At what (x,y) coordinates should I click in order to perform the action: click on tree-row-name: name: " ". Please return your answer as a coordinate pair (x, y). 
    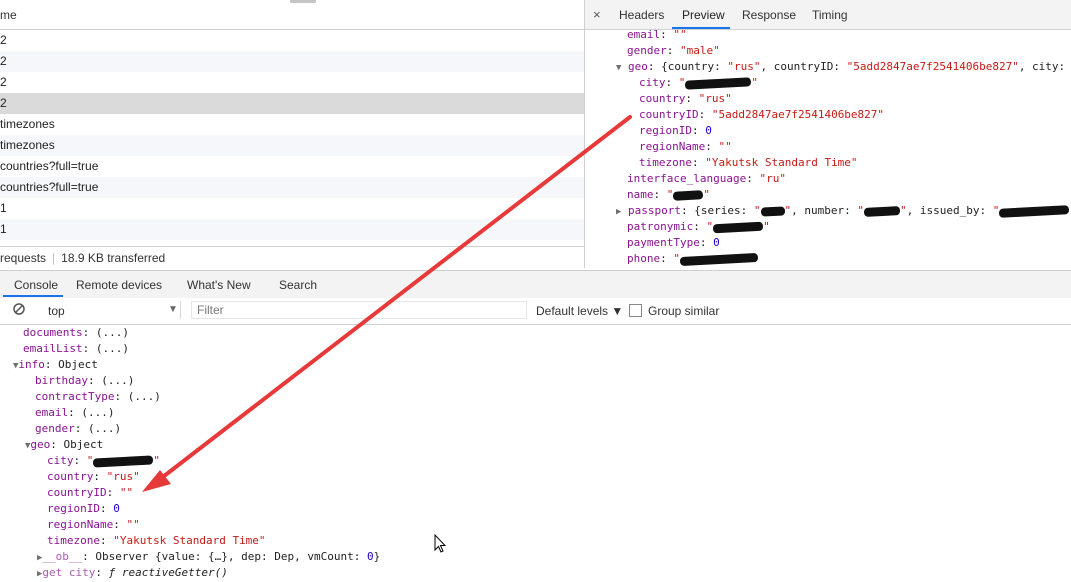
    Looking at the image, I should click on (668, 194).